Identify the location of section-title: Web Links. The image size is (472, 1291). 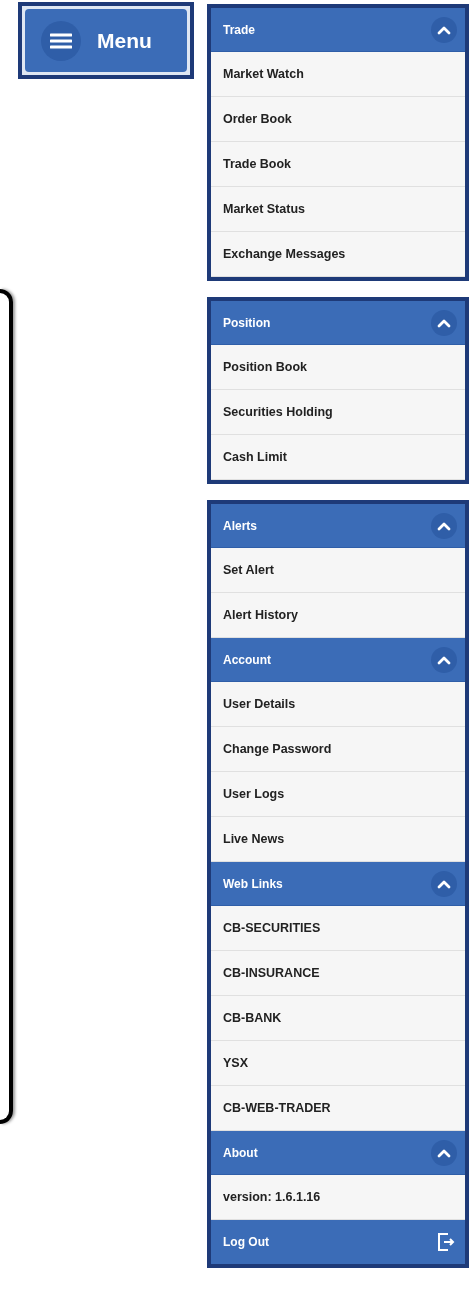
(253, 884).